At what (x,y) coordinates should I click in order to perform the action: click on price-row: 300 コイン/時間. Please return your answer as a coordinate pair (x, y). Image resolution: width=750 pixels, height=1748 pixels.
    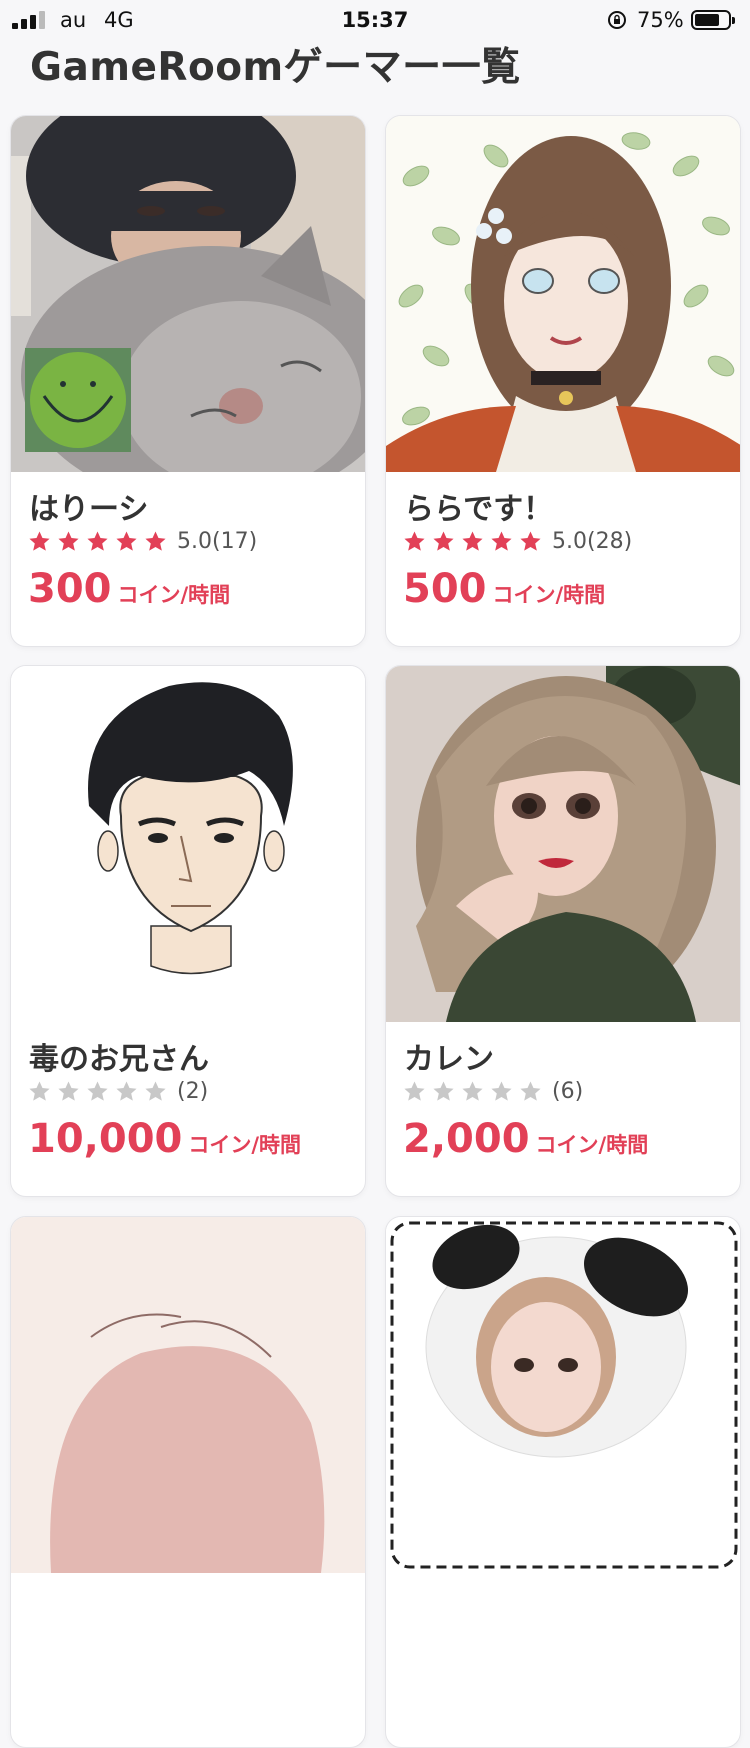
    Looking at the image, I should click on (129, 589).